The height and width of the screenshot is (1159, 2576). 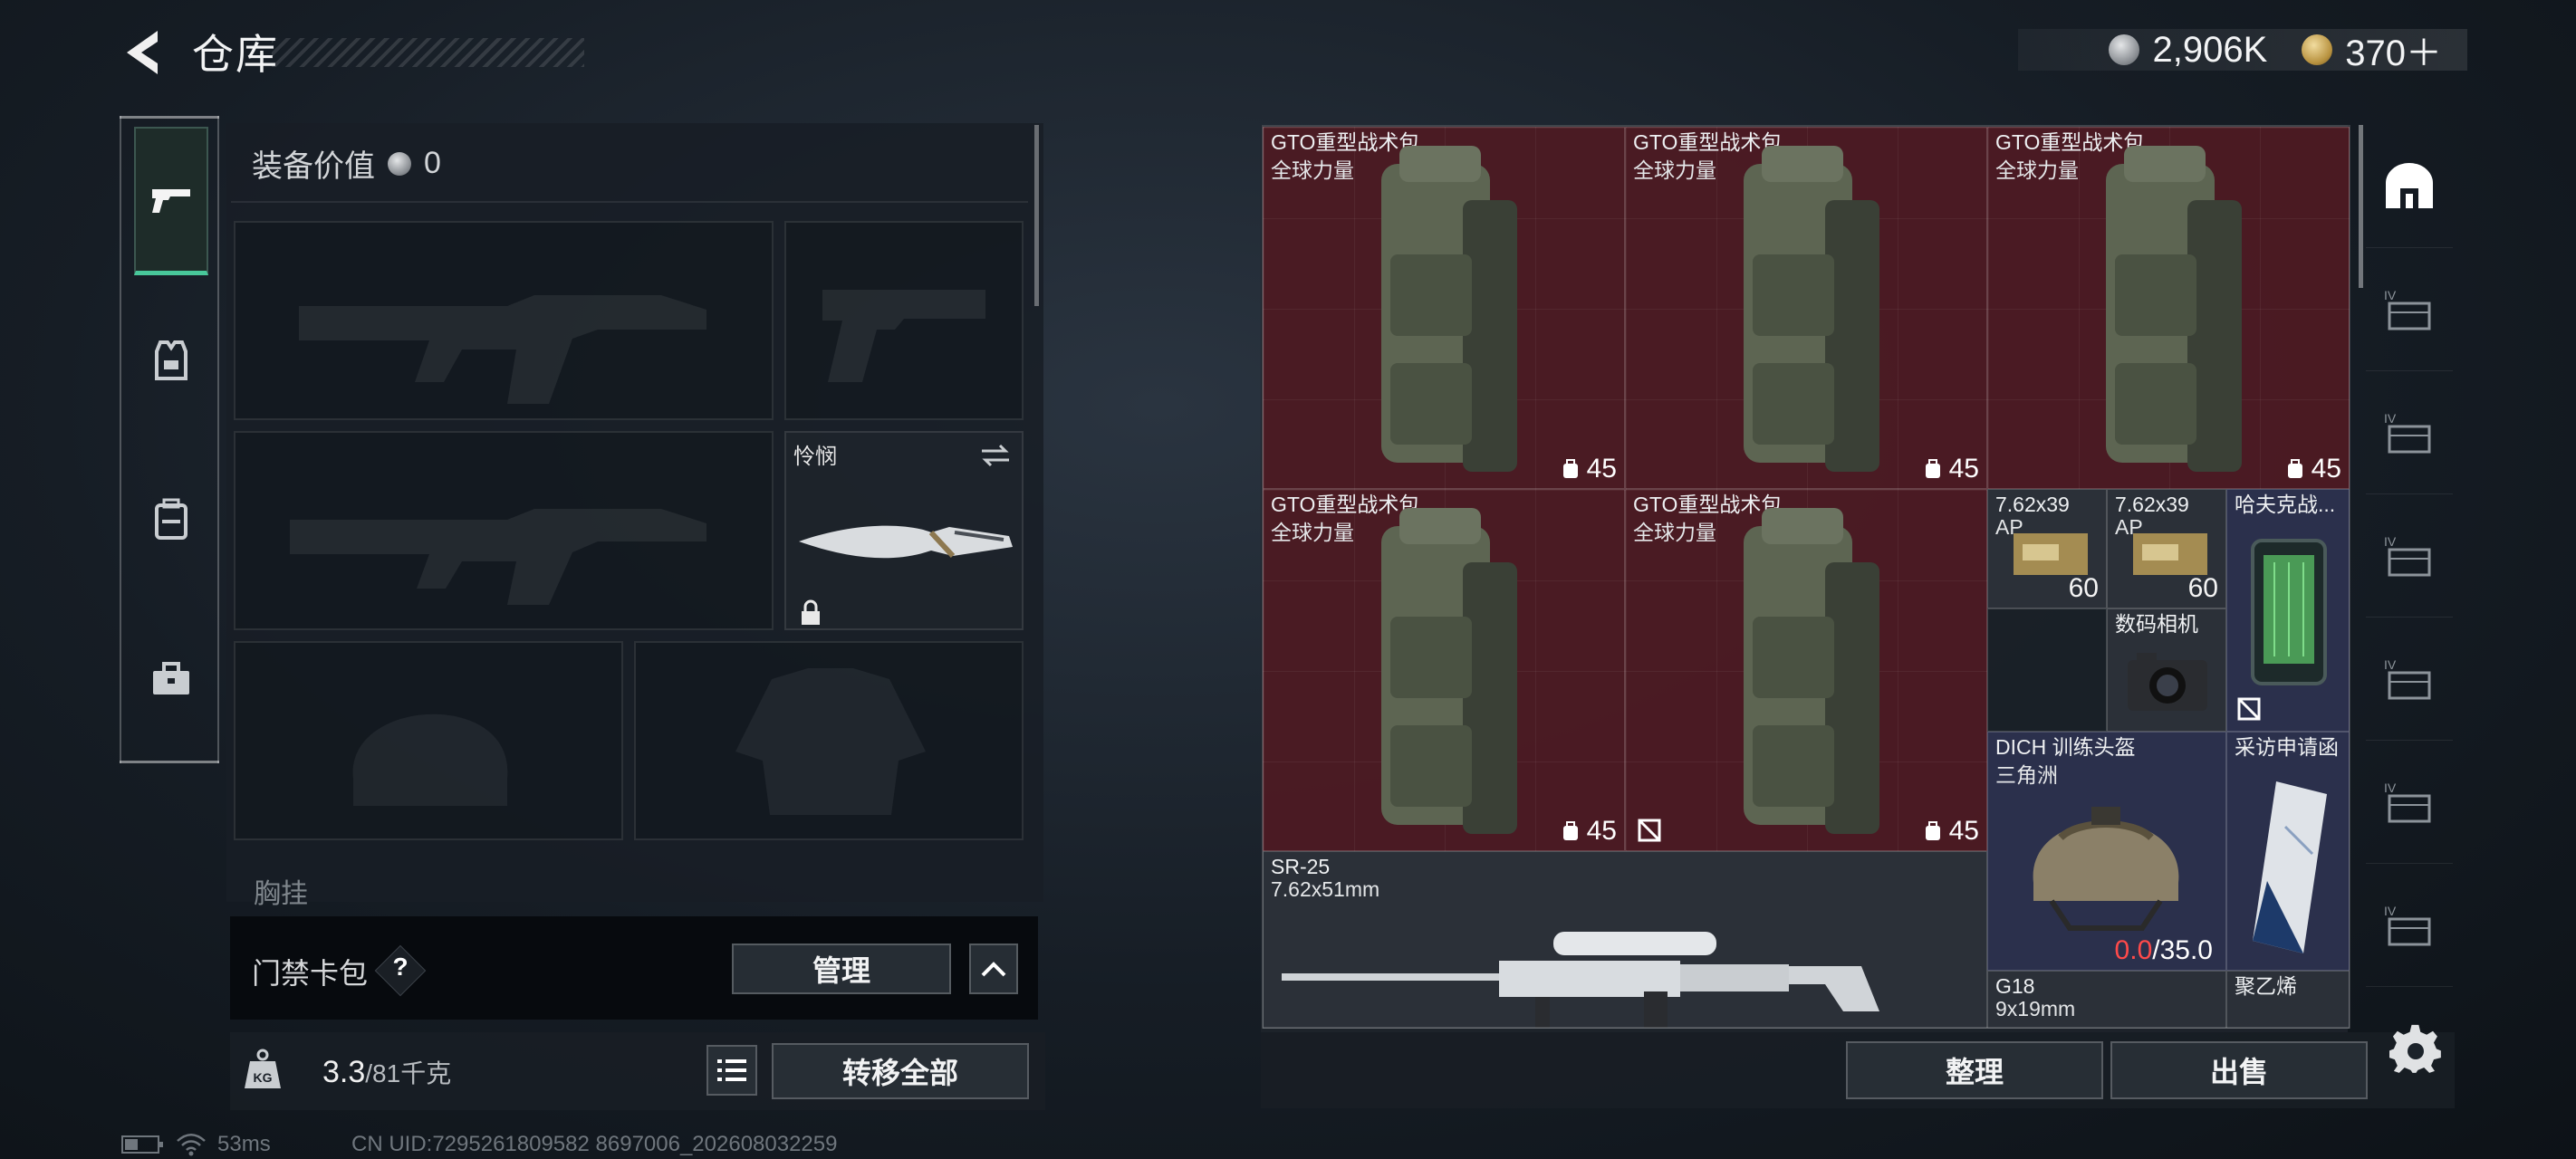 What do you see at coordinates (906, 542) in the screenshot?
I see `knife-icon` at bounding box center [906, 542].